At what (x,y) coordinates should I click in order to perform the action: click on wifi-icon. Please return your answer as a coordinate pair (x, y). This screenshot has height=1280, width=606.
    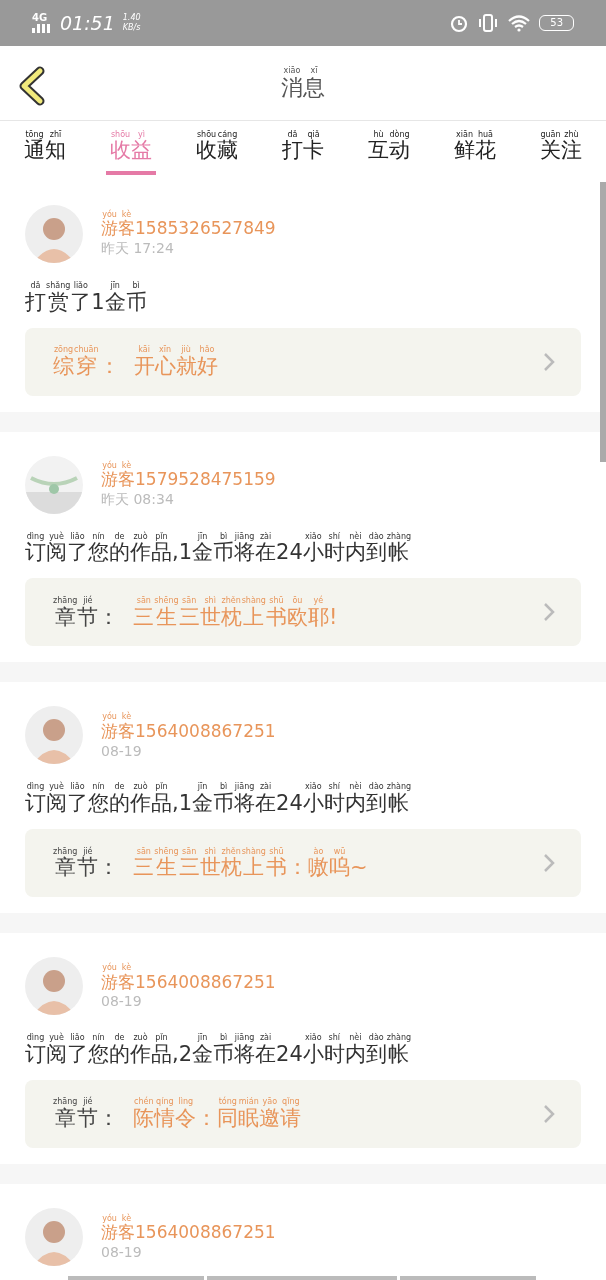
    Looking at the image, I should click on (519, 23).